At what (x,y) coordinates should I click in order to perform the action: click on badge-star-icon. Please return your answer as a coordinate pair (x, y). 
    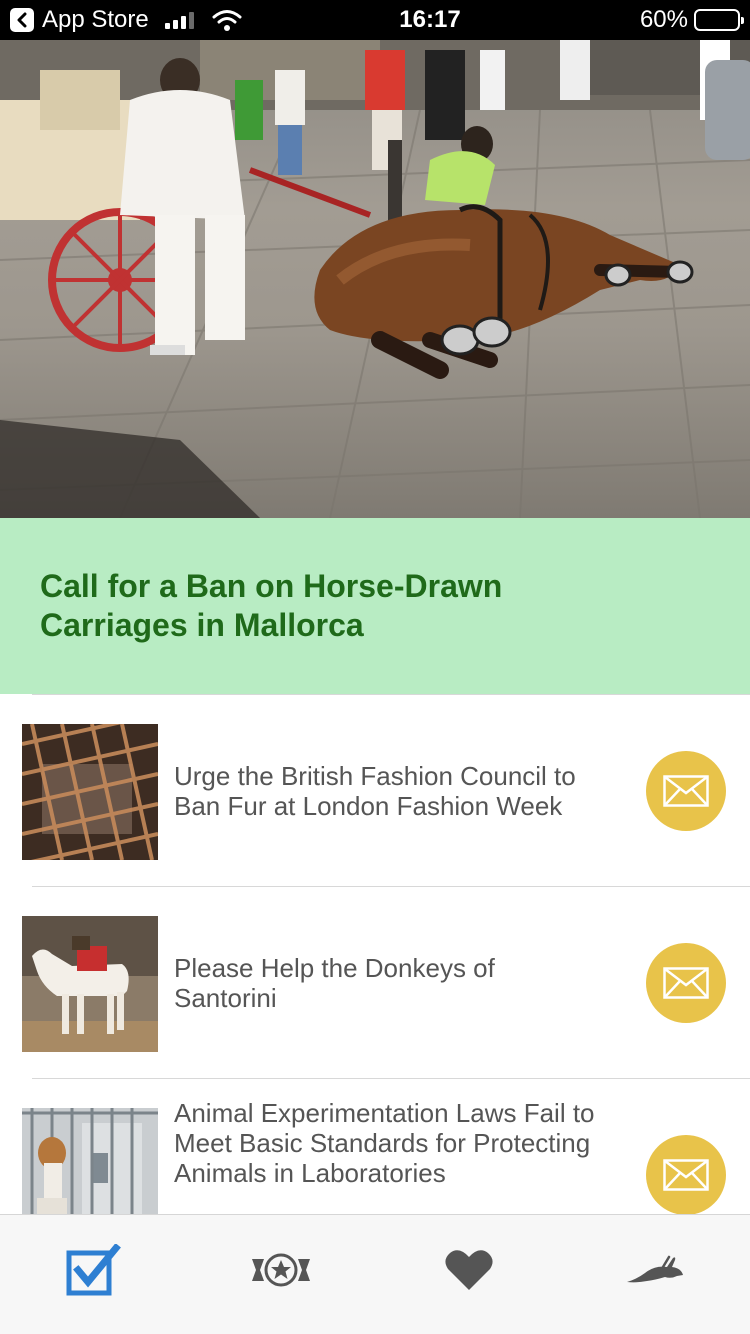
    Looking at the image, I should click on (281, 1269).